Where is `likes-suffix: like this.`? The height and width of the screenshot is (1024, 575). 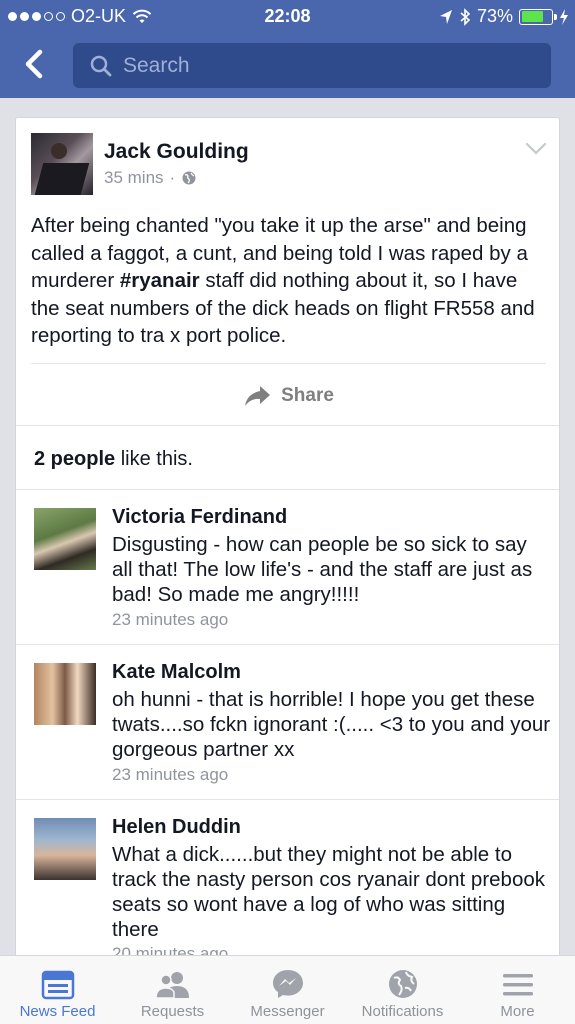
likes-suffix: like this. is located at coordinates (154, 459).